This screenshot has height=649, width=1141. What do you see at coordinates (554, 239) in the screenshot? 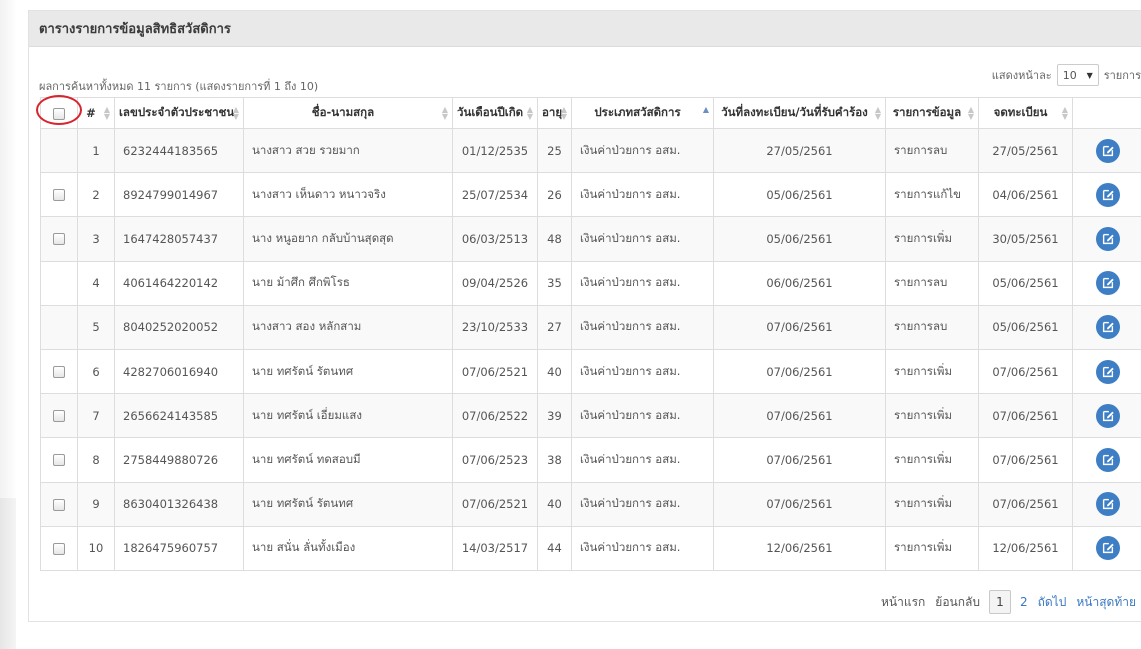
I see `cell-age: 48` at bounding box center [554, 239].